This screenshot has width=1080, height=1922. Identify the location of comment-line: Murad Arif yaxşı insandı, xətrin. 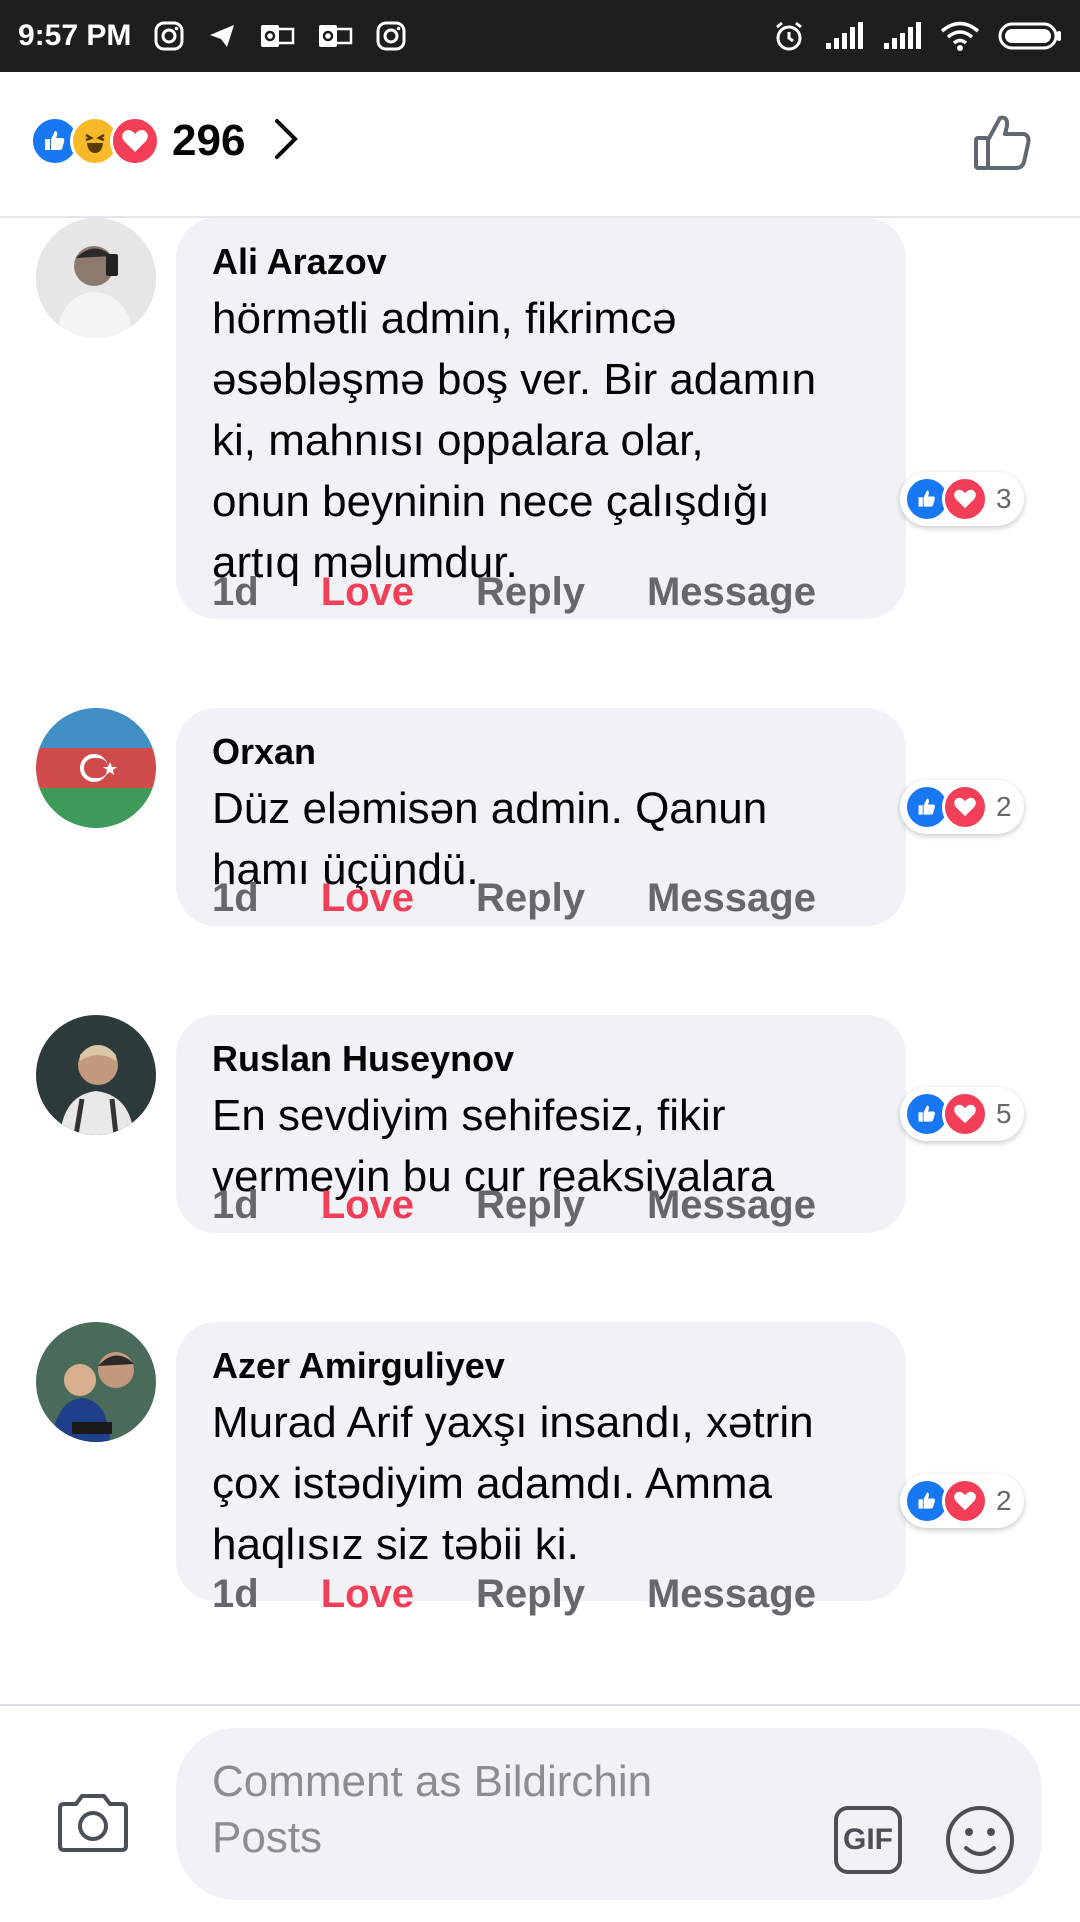
(513, 1422).